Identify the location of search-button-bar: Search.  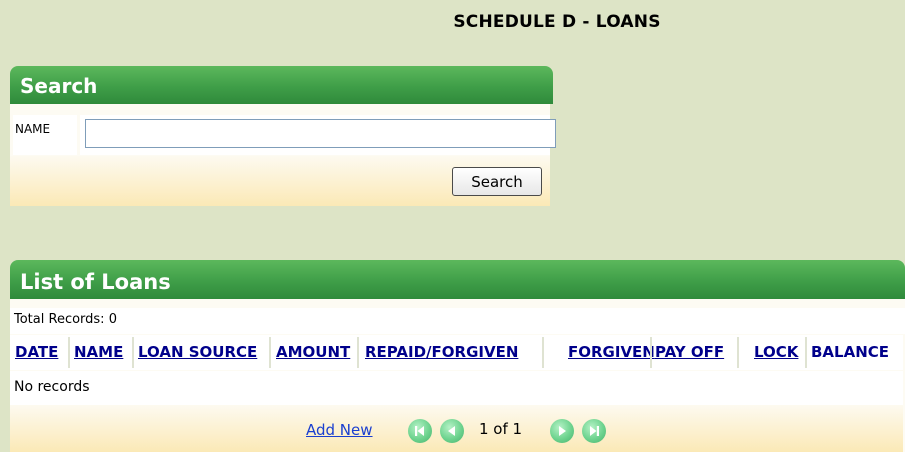
(280, 181).